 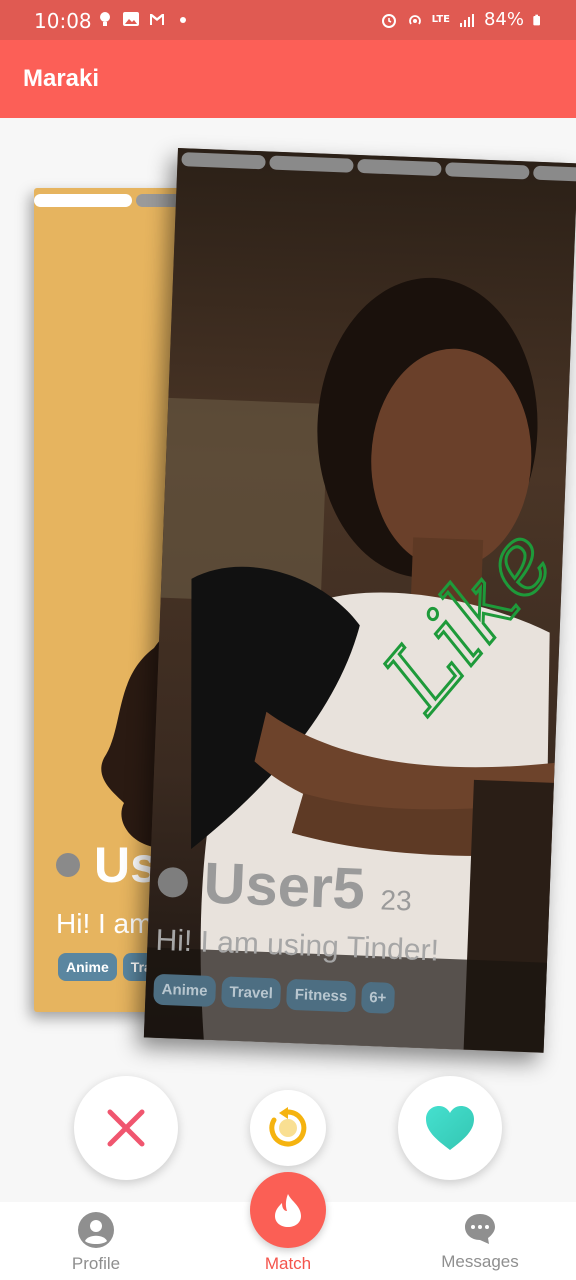 I want to click on like-stamp: Like, so click(x=457, y=619).